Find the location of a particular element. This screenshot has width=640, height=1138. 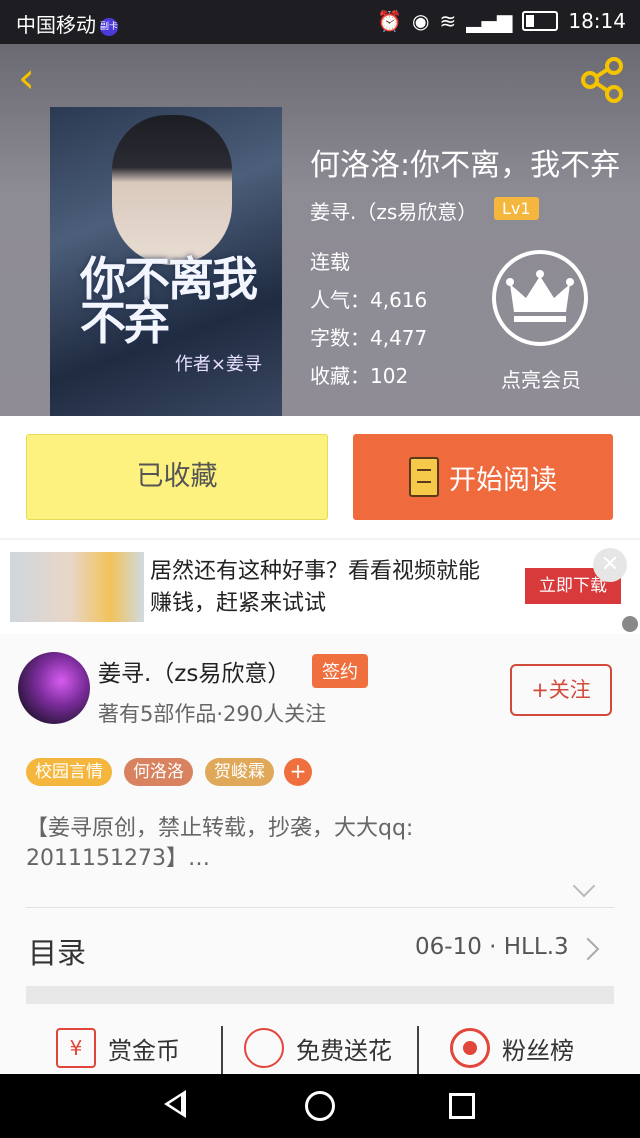

battery-icon is located at coordinates (540, 21).